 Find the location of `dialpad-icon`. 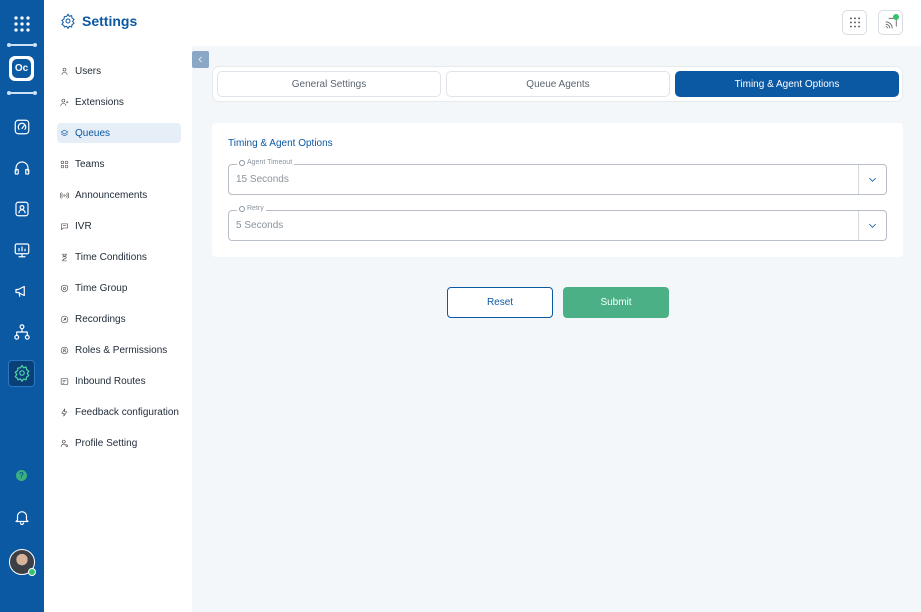

dialpad-icon is located at coordinates (854, 21).